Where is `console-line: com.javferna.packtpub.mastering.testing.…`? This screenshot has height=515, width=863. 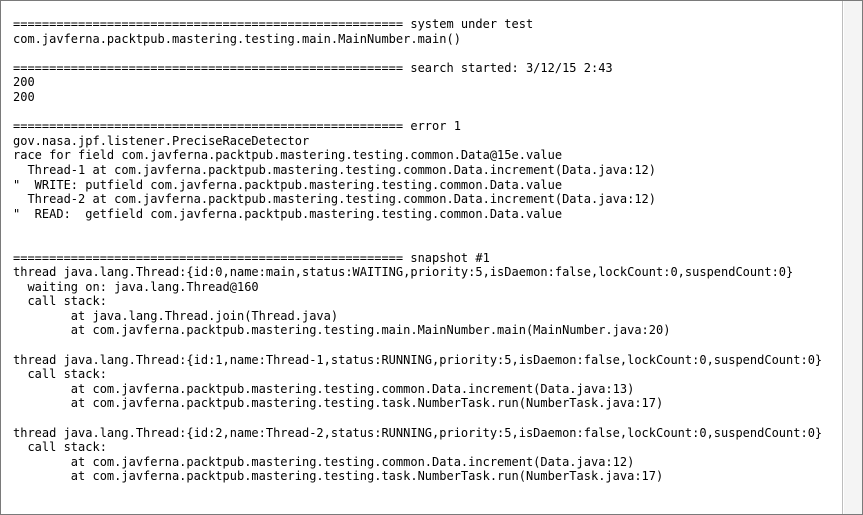 console-line: com.javferna.packtpub.mastering.testing.… is located at coordinates (237, 38).